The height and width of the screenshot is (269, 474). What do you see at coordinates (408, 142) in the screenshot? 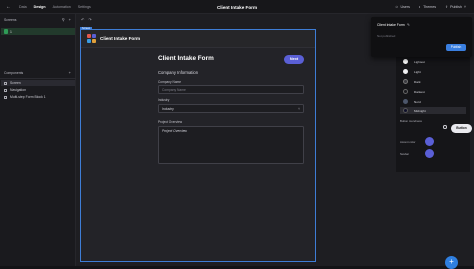
I see `accent-color-label: Accent color` at bounding box center [408, 142].